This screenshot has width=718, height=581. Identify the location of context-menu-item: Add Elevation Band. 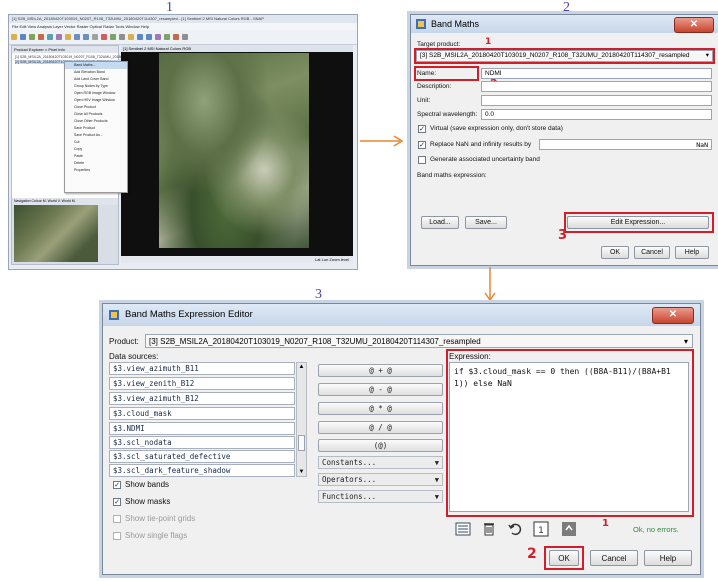
(96, 72).